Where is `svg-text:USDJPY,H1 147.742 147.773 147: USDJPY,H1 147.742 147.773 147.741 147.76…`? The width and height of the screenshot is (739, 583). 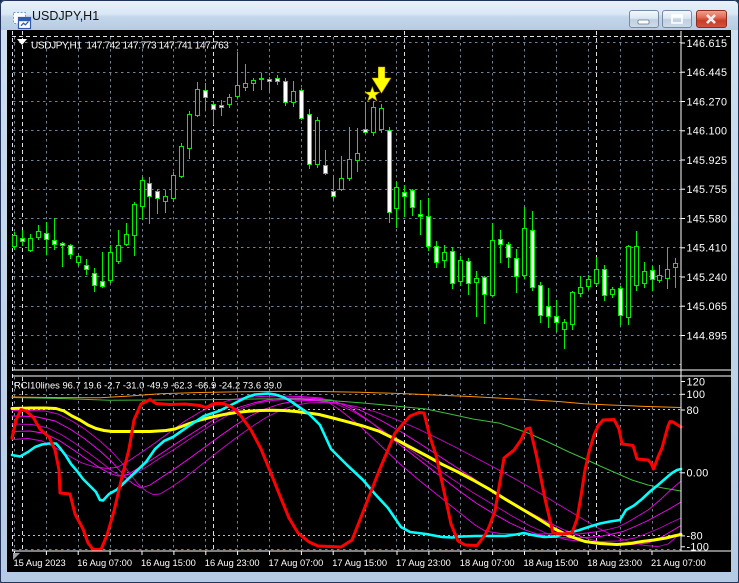
svg-text:USDJPY,H1 147.742 147.773 147: USDJPY,H1 147.742 147.773 147.741 147.76… is located at coordinates (130, 46).